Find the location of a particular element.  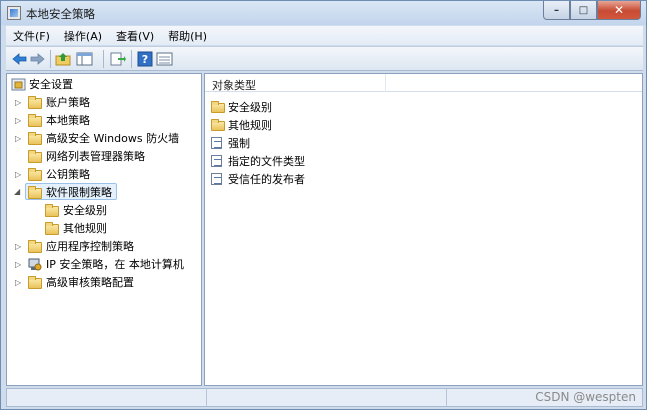

up-folder-icon is located at coordinates (63, 59).